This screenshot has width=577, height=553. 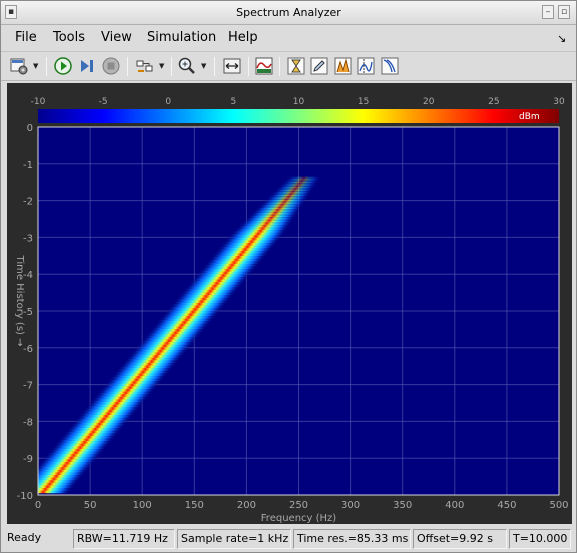 What do you see at coordinates (366, 66) in the screenshot?
I see `cursor-measurements-icon` at bounding box center [366, 66].